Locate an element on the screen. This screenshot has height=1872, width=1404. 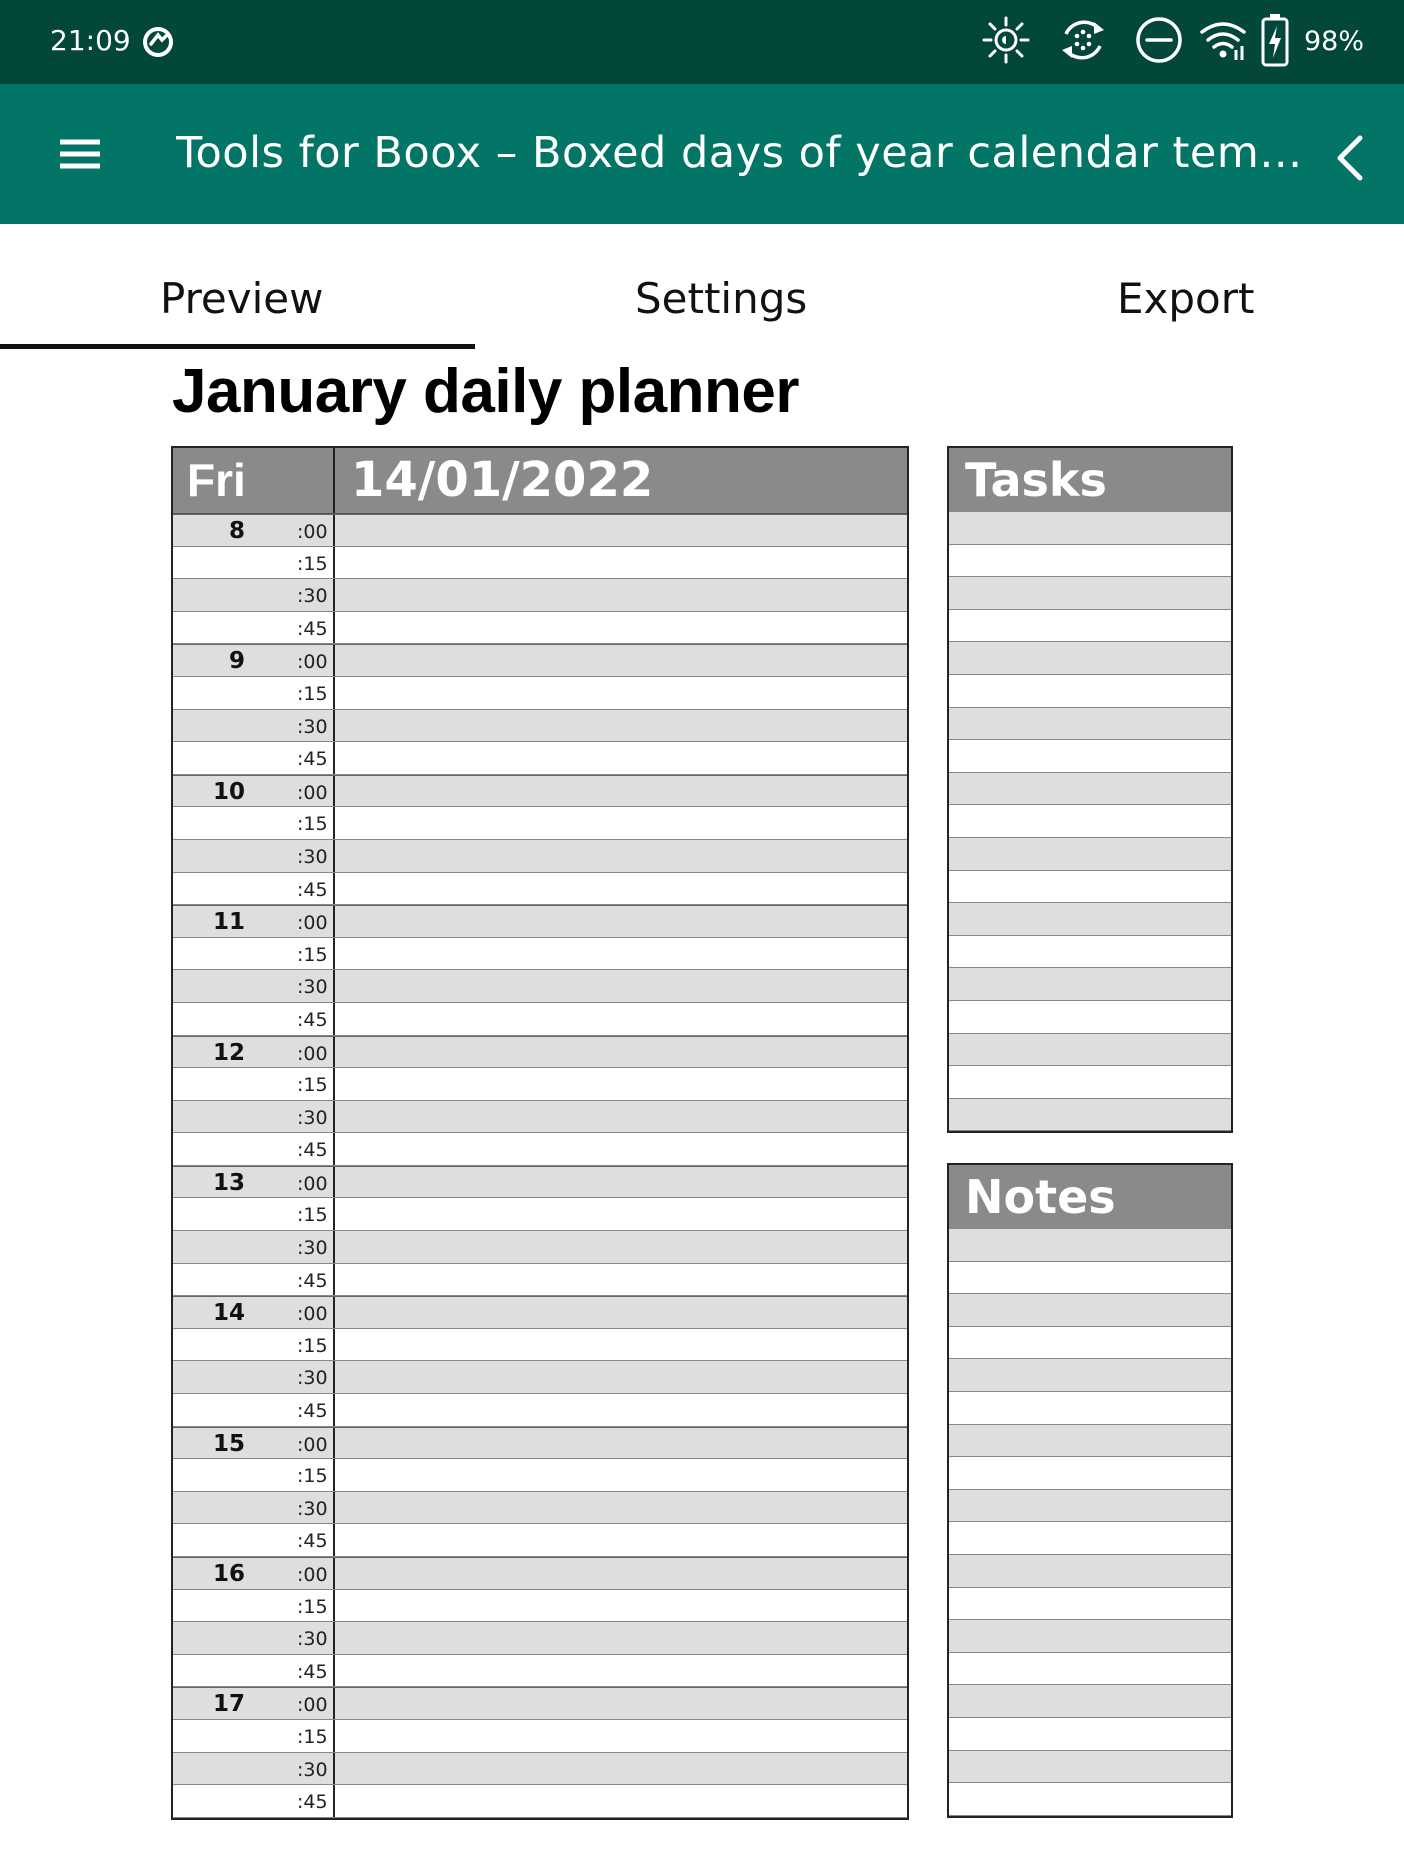
hour-label: 15 is located at coordinates (228, 1443).